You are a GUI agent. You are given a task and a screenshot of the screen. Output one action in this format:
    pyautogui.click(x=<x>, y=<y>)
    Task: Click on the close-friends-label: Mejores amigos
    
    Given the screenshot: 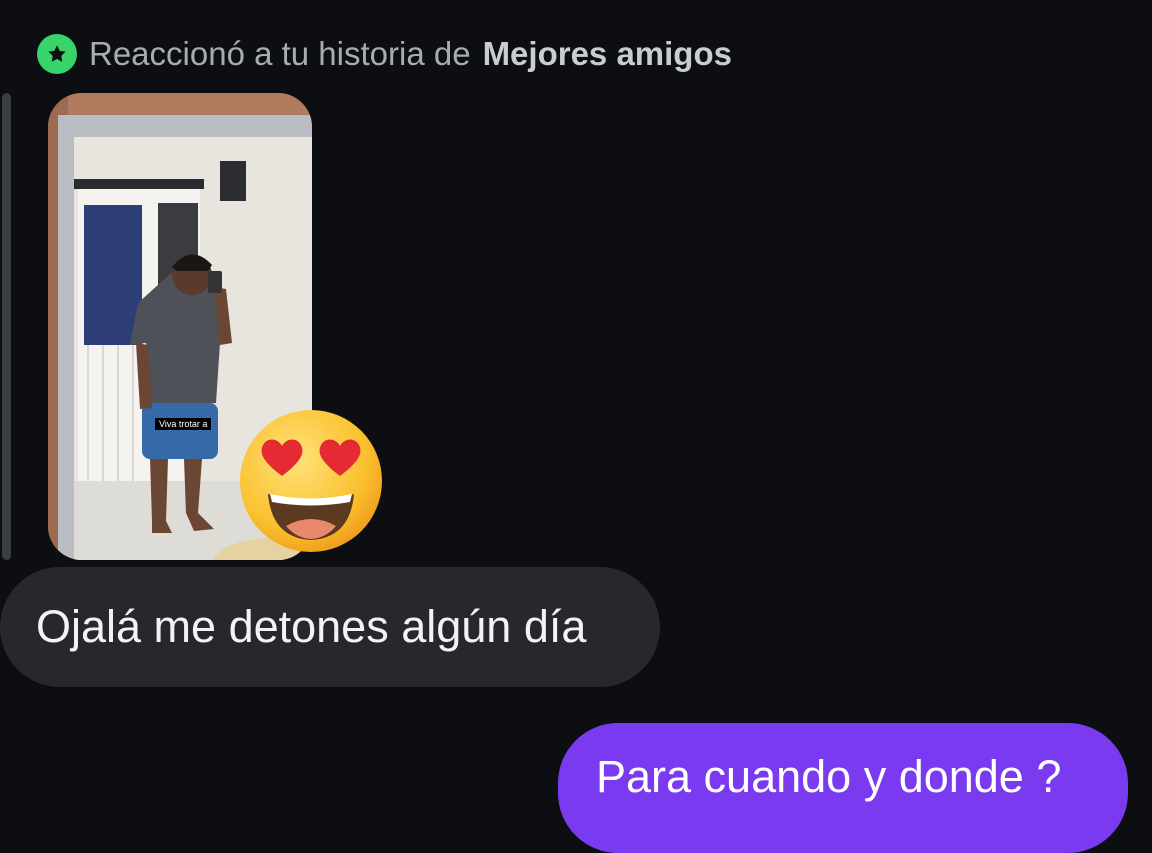 What is the action you would take?
    pyautogui.click(x=607, y=53)
    